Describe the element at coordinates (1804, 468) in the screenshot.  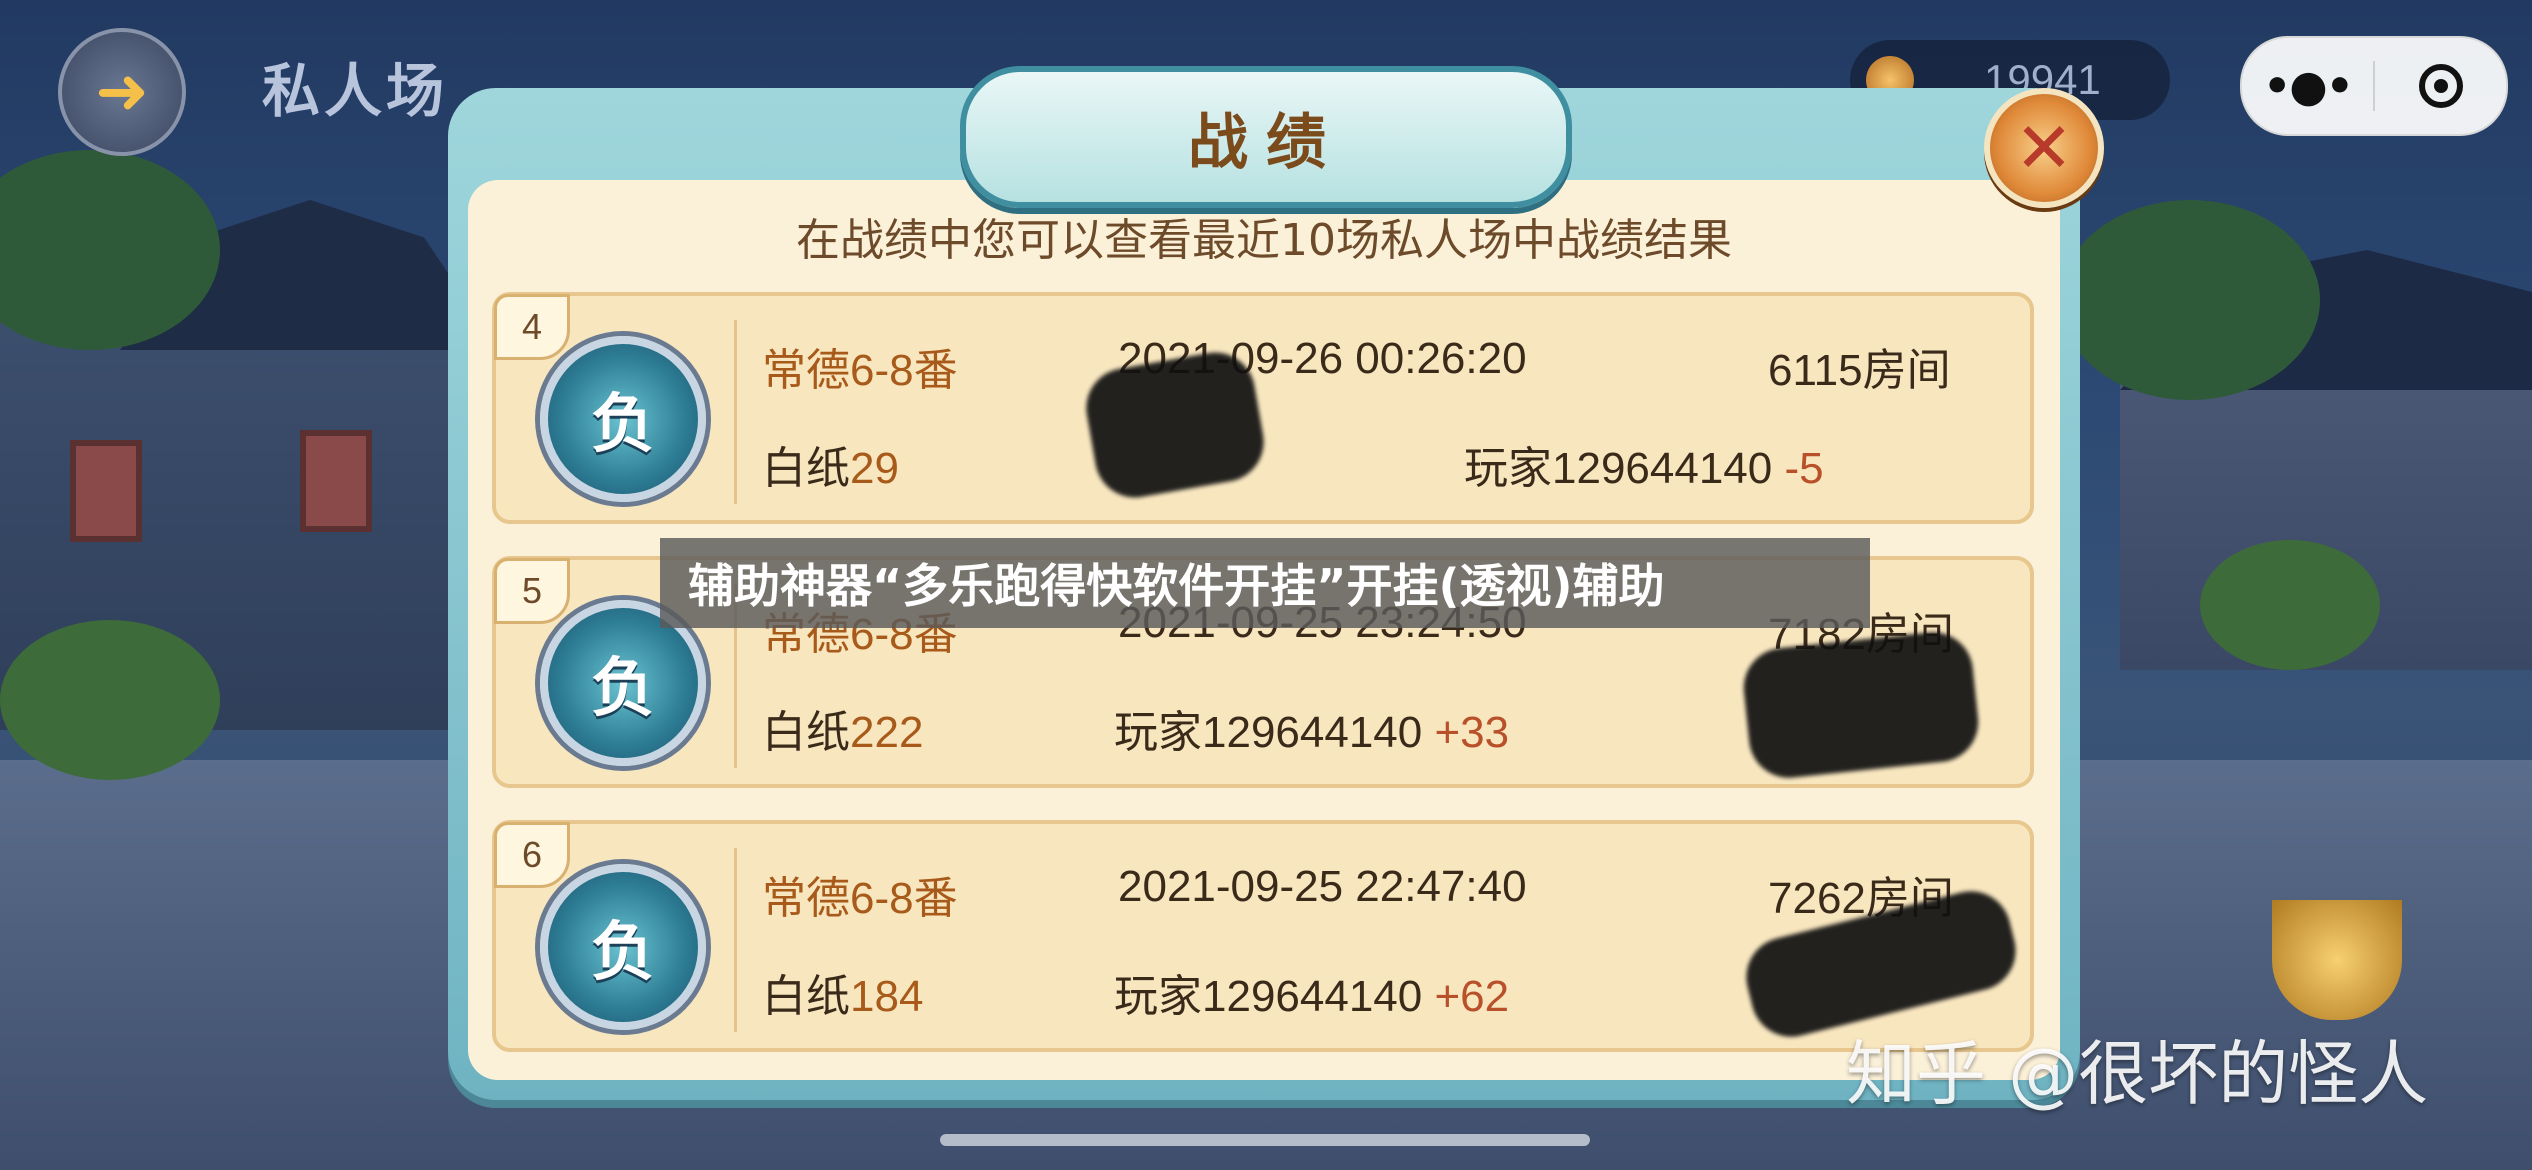
I see `score-delta: -5` at that location.